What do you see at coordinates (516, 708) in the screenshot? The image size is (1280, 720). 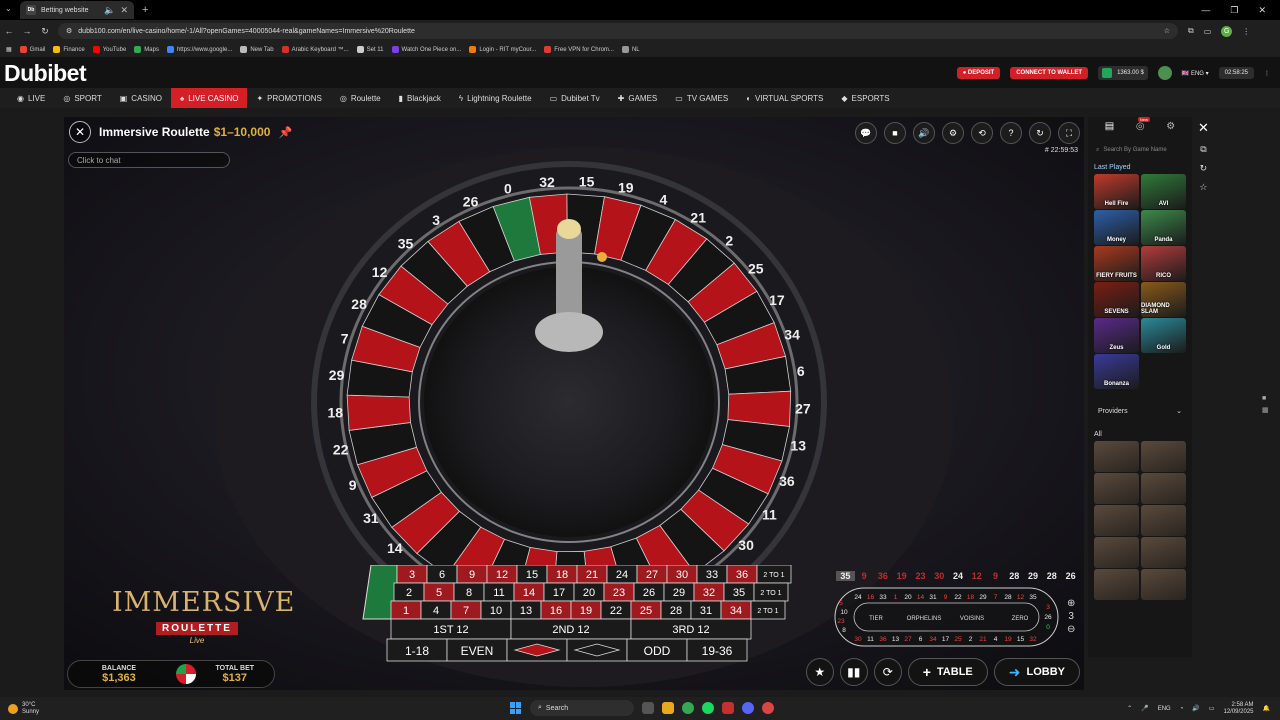 I see `windows-start-icon` at bounding box center [516, 708].